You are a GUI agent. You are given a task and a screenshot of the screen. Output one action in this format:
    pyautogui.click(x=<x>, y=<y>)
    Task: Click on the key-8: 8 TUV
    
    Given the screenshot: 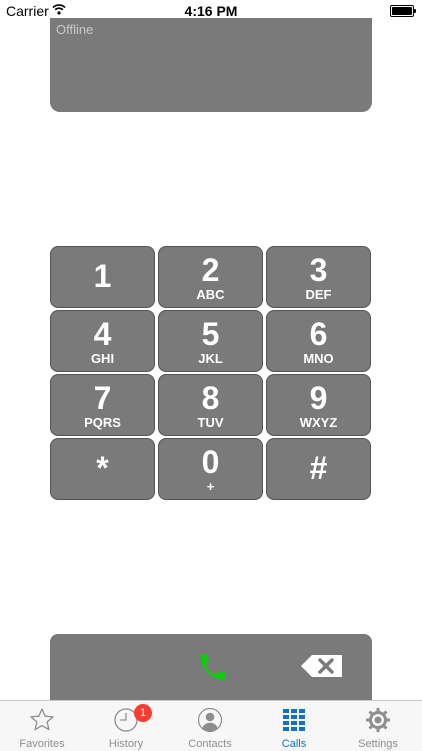 What is the action you would take?
    pyautogui.click(x=210, y=405)
    